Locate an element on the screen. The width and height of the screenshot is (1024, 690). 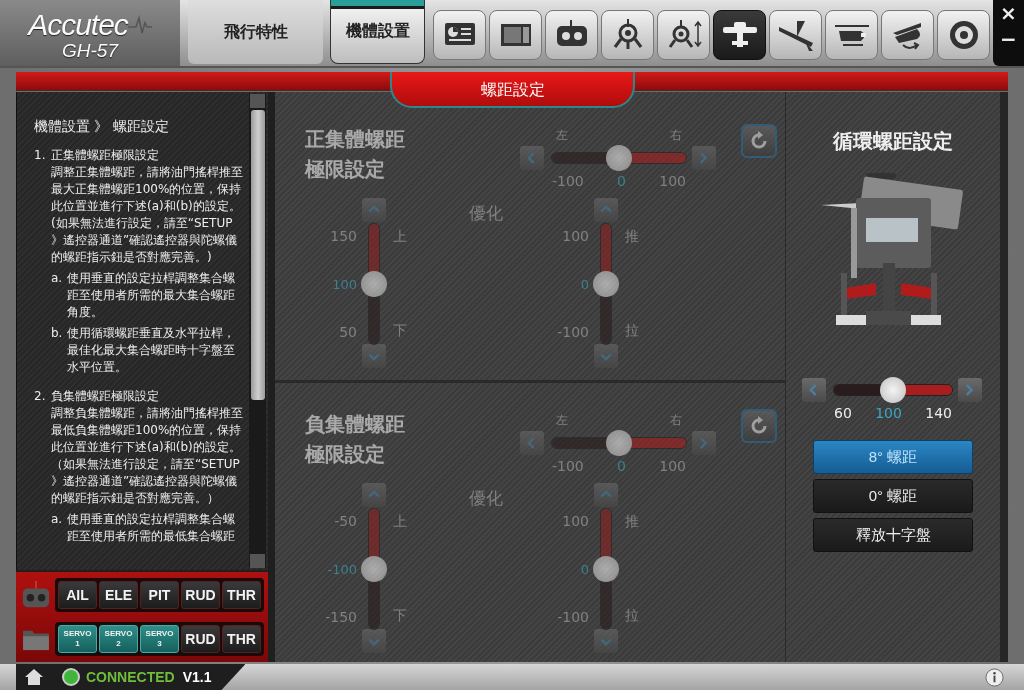
pulse-icon is located at coordinates (139, 25).